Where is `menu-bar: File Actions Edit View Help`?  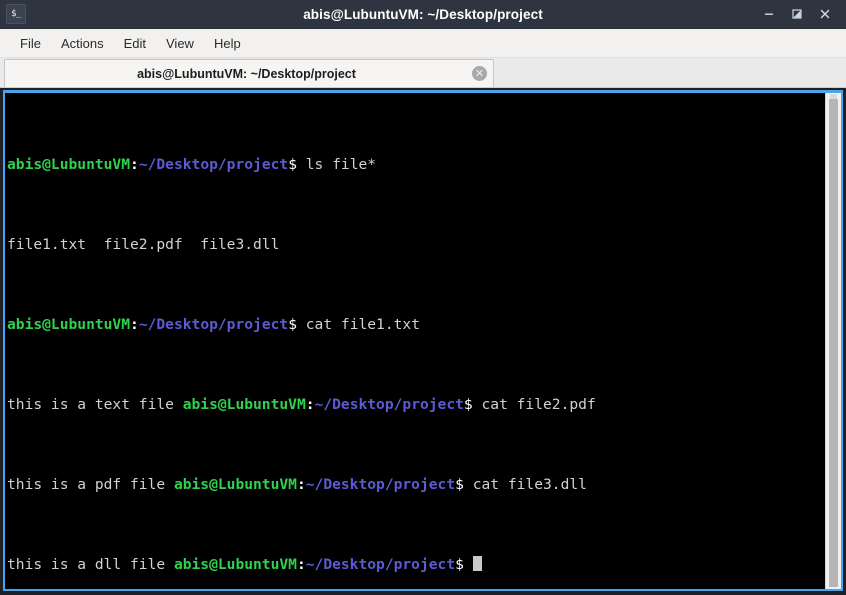 menu-bar: File Actions Edit View Help is located at coordinates (423, 43).